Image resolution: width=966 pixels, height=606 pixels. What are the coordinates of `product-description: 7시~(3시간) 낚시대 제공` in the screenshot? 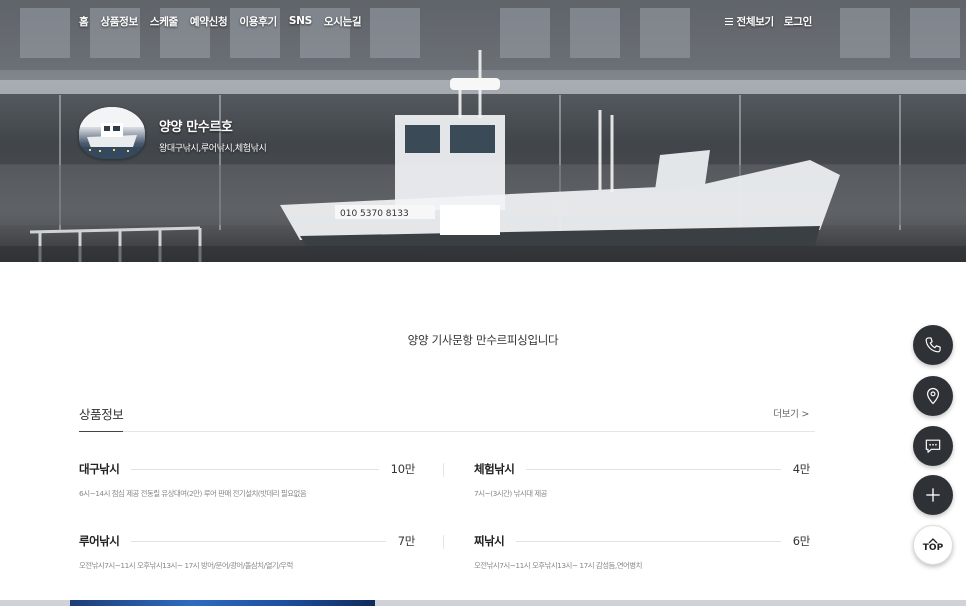 It's located at (510, 493).